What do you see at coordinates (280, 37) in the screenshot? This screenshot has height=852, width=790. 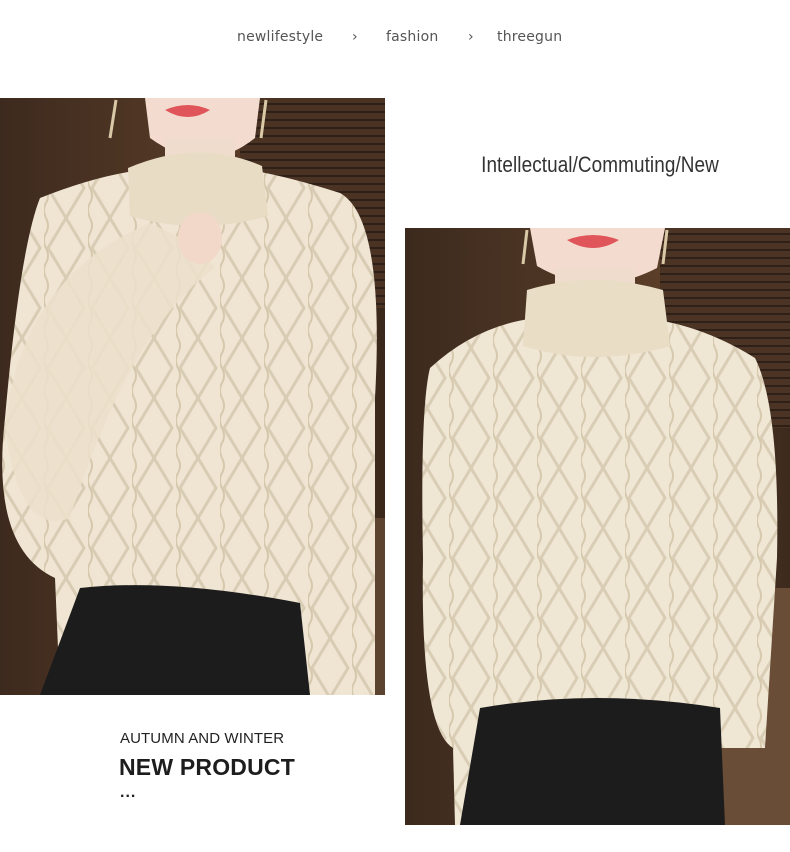 I see `breadcrumb-item-newlifestyle: newlifestyle` at bounding box center [280, 37].